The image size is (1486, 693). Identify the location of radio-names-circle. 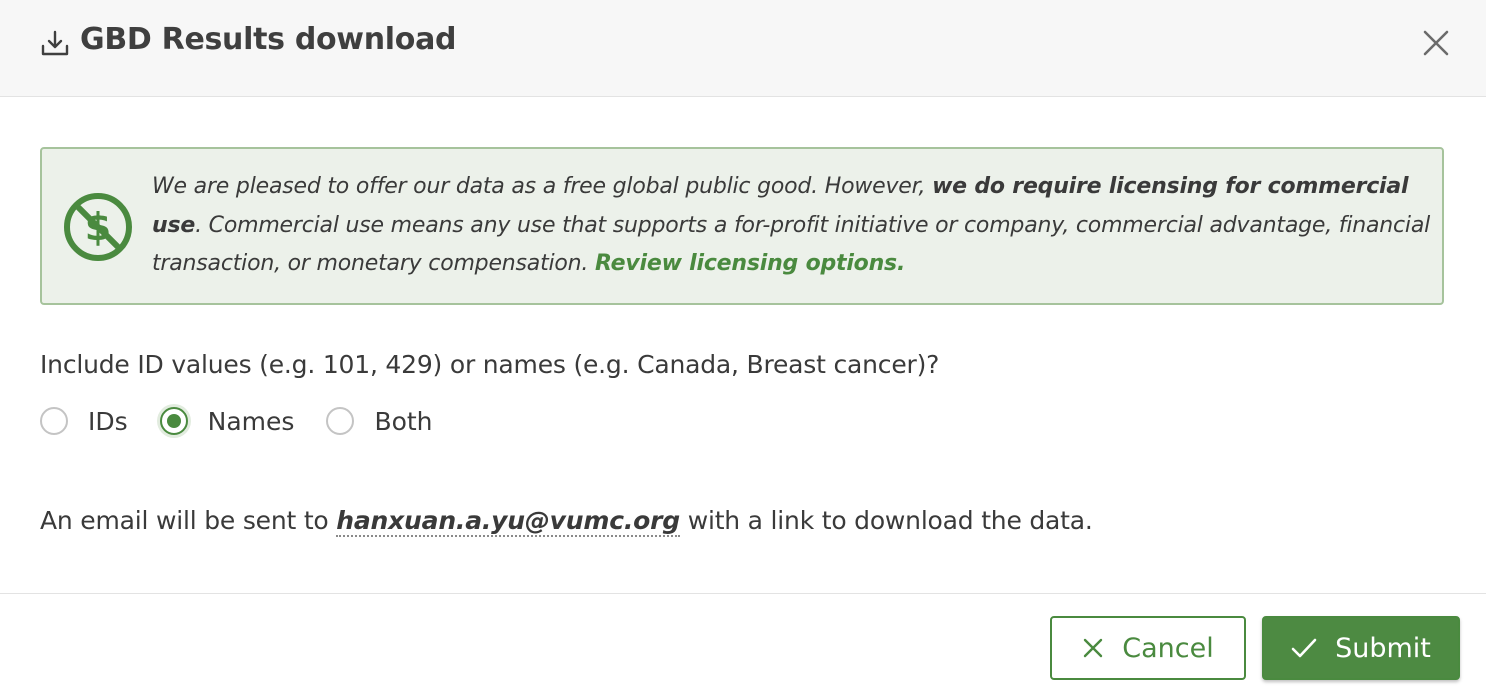
(173, 421).